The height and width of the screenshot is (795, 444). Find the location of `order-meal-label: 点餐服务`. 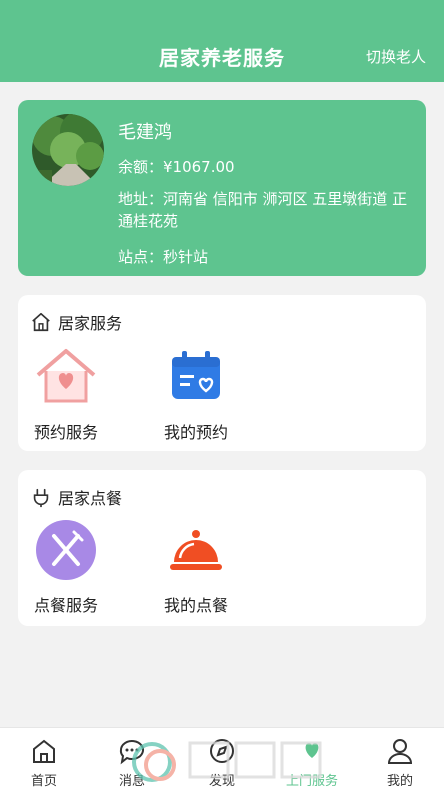

order-meal-label: 点餐服务 is located at coordinates (66, 605).